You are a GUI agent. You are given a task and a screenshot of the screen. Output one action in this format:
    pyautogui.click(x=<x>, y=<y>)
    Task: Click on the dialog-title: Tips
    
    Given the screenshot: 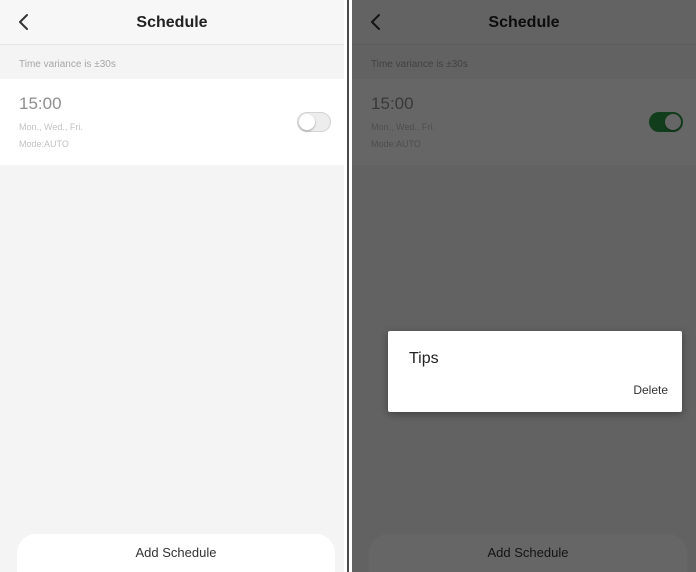 What is the action you would take?
    pyautogui.click(x=424, y=358)
    